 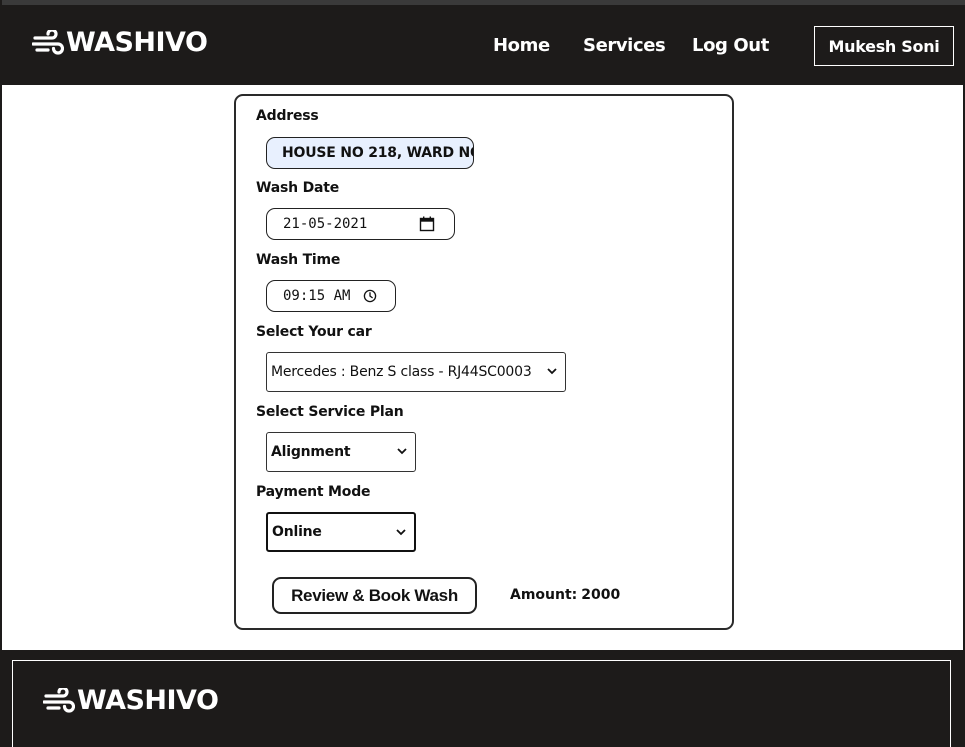 What do you see at coordinates (341, 532) in the screenshot?
I see `payment-mode-select: Online` at bounding box center [341, 532].